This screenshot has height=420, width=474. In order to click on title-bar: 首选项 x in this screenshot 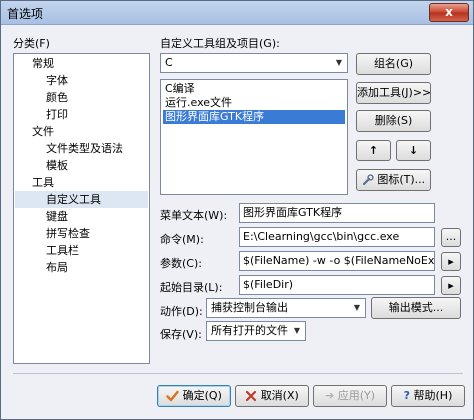, I will do `click(237, 13)`.